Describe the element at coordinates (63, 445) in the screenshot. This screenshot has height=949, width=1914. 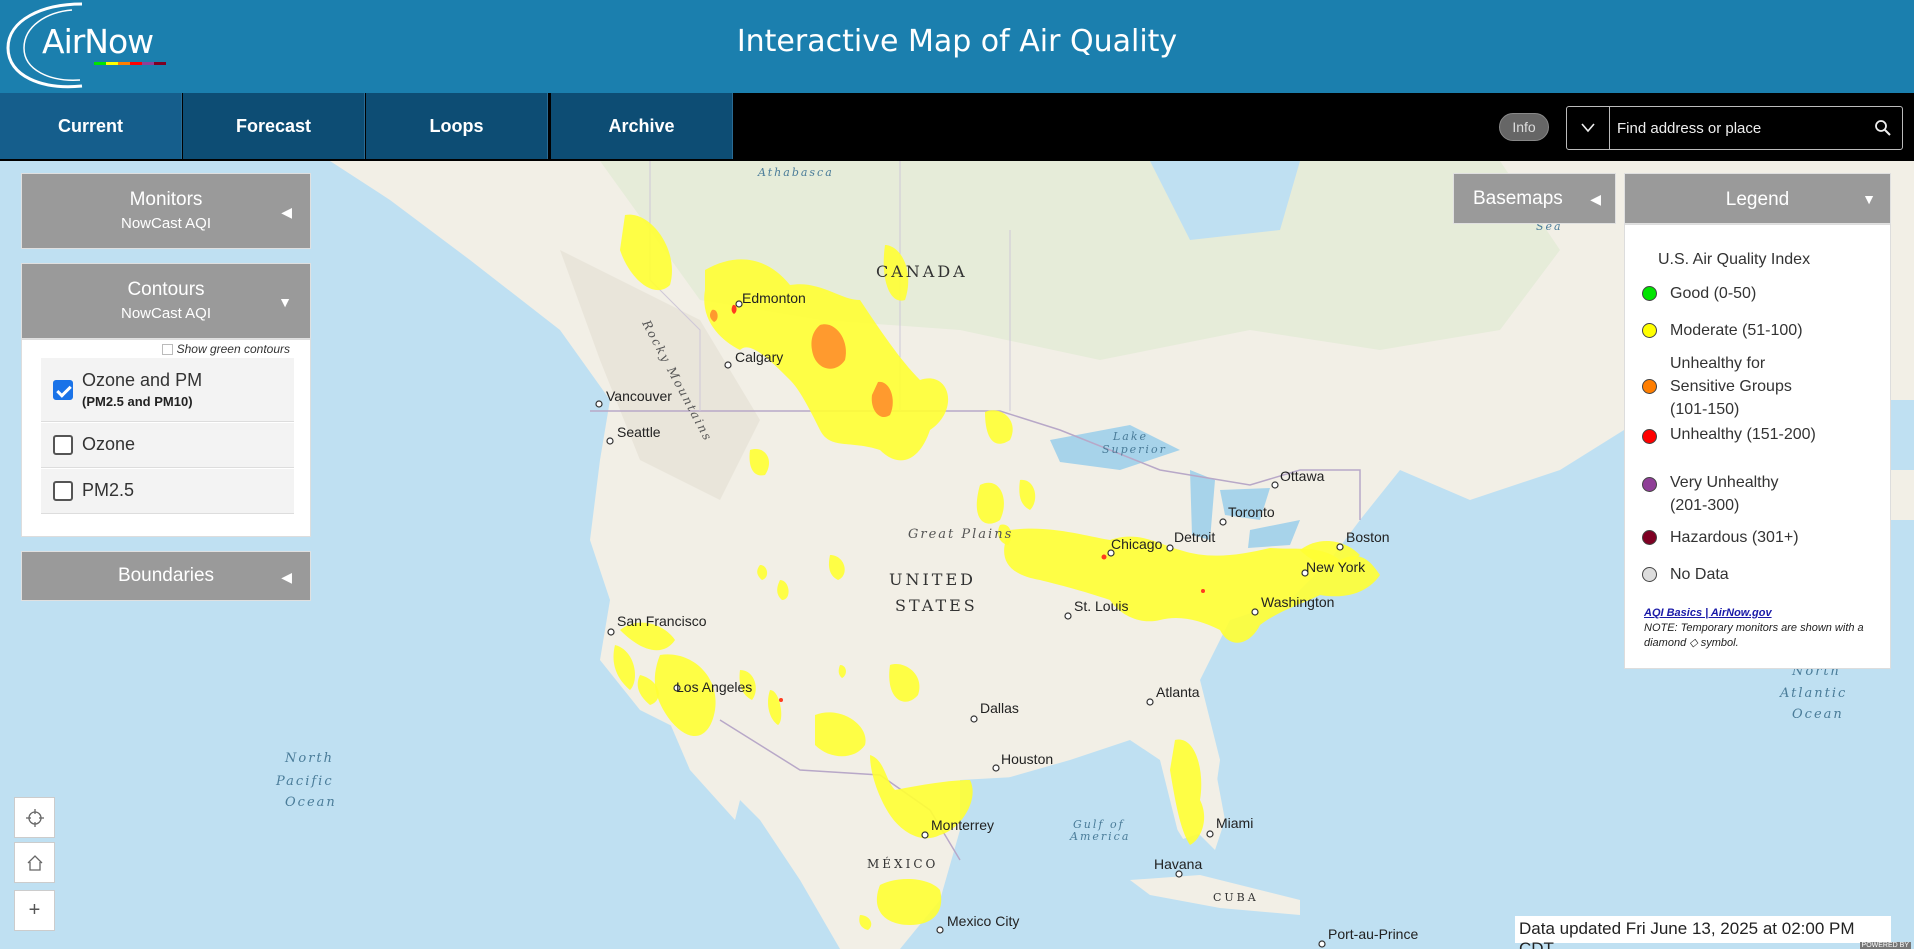
I see `ozone-checkbox` at that location.